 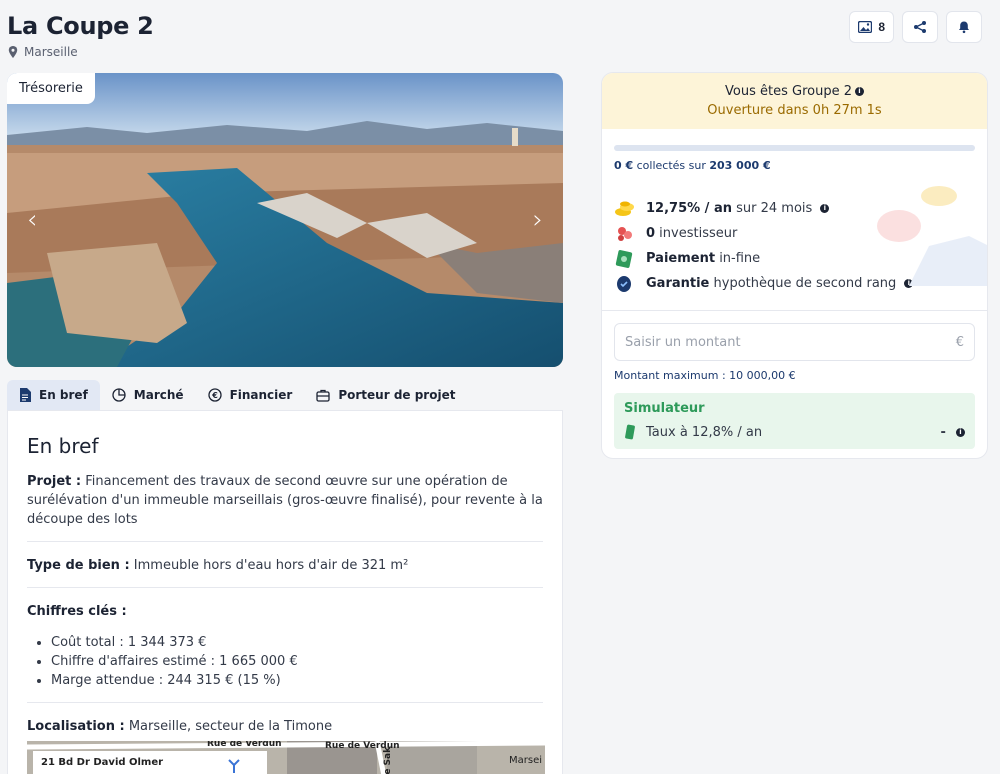 I want to click on simulator-value: -, so click(x=943, y=432).